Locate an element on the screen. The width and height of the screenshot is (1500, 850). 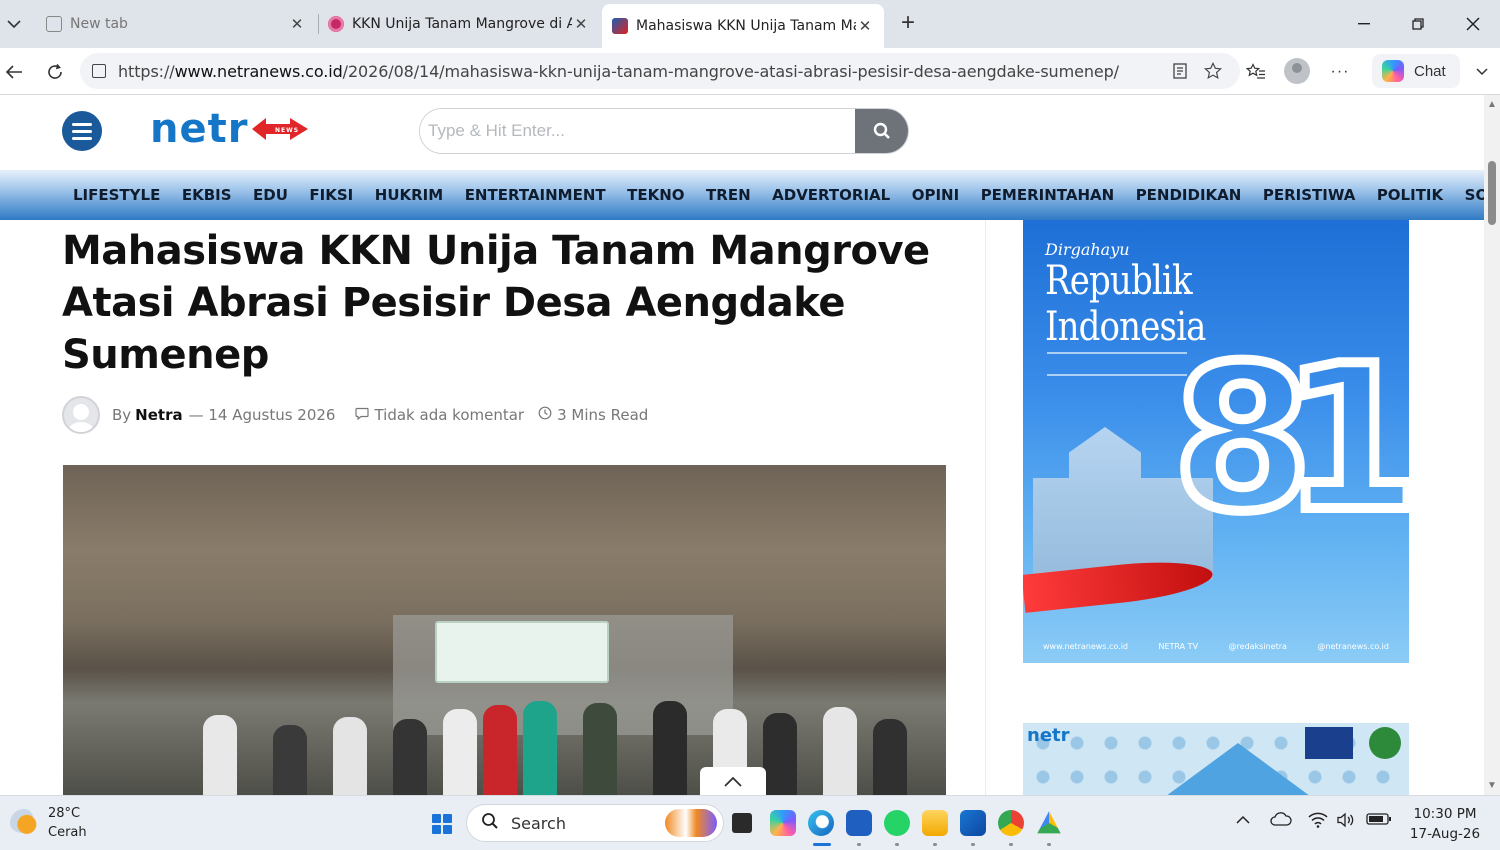
taskbar-search: Search is located at coordinates (595, 823).